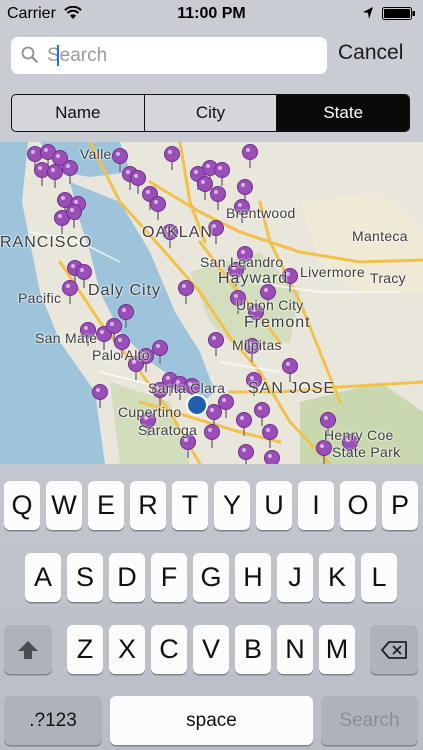 This screenshot has height=750, width=423. I want to click on status-time: 11:00 PM, so click(211, 13).